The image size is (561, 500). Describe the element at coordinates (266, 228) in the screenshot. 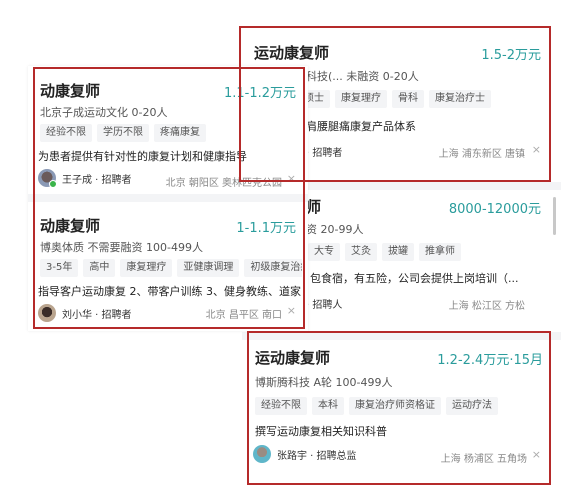

I see `job-salary: 1-1.1万元` at that location.